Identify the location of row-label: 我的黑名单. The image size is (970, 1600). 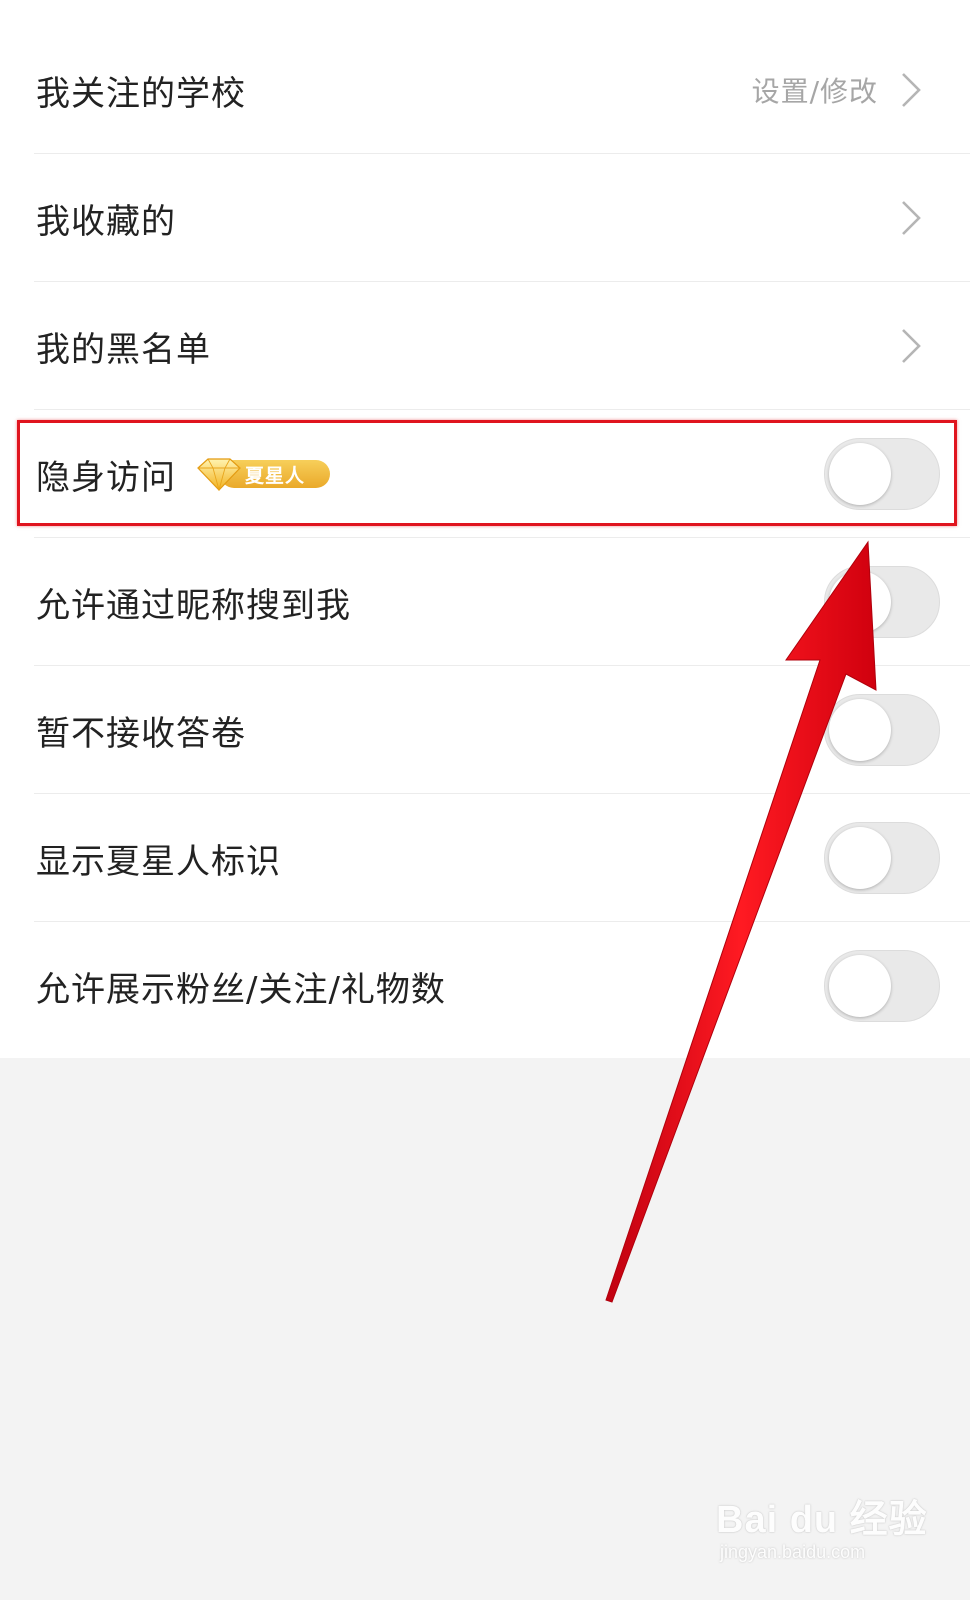
(123, 349).